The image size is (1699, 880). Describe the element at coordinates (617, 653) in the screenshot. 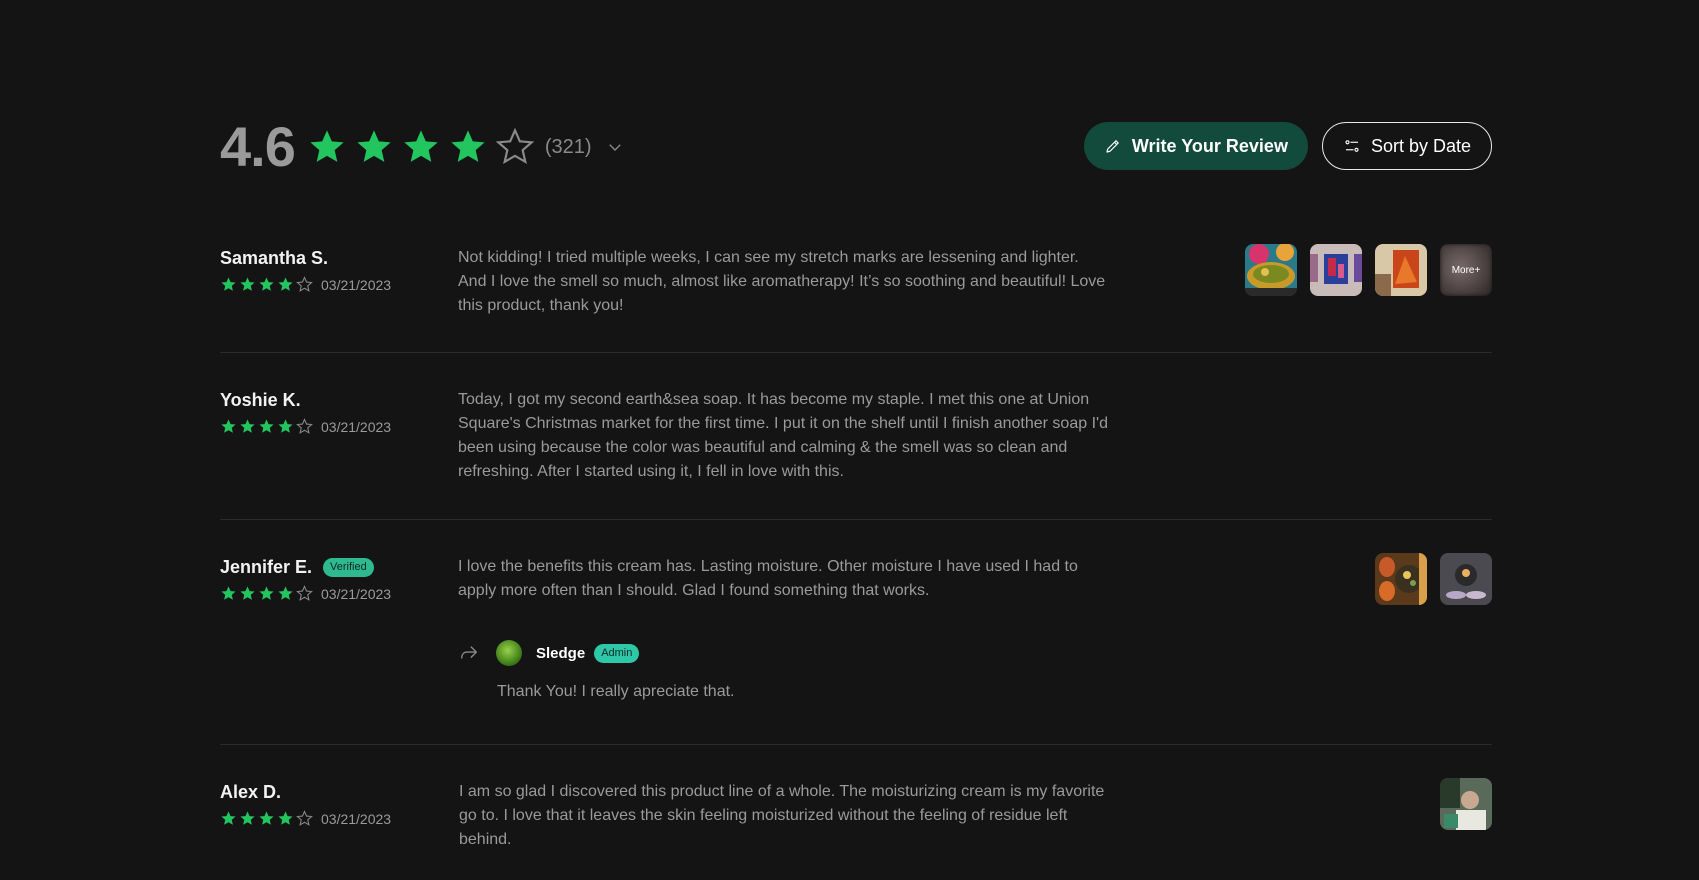

I see `admin-badge: Admin` at that location.